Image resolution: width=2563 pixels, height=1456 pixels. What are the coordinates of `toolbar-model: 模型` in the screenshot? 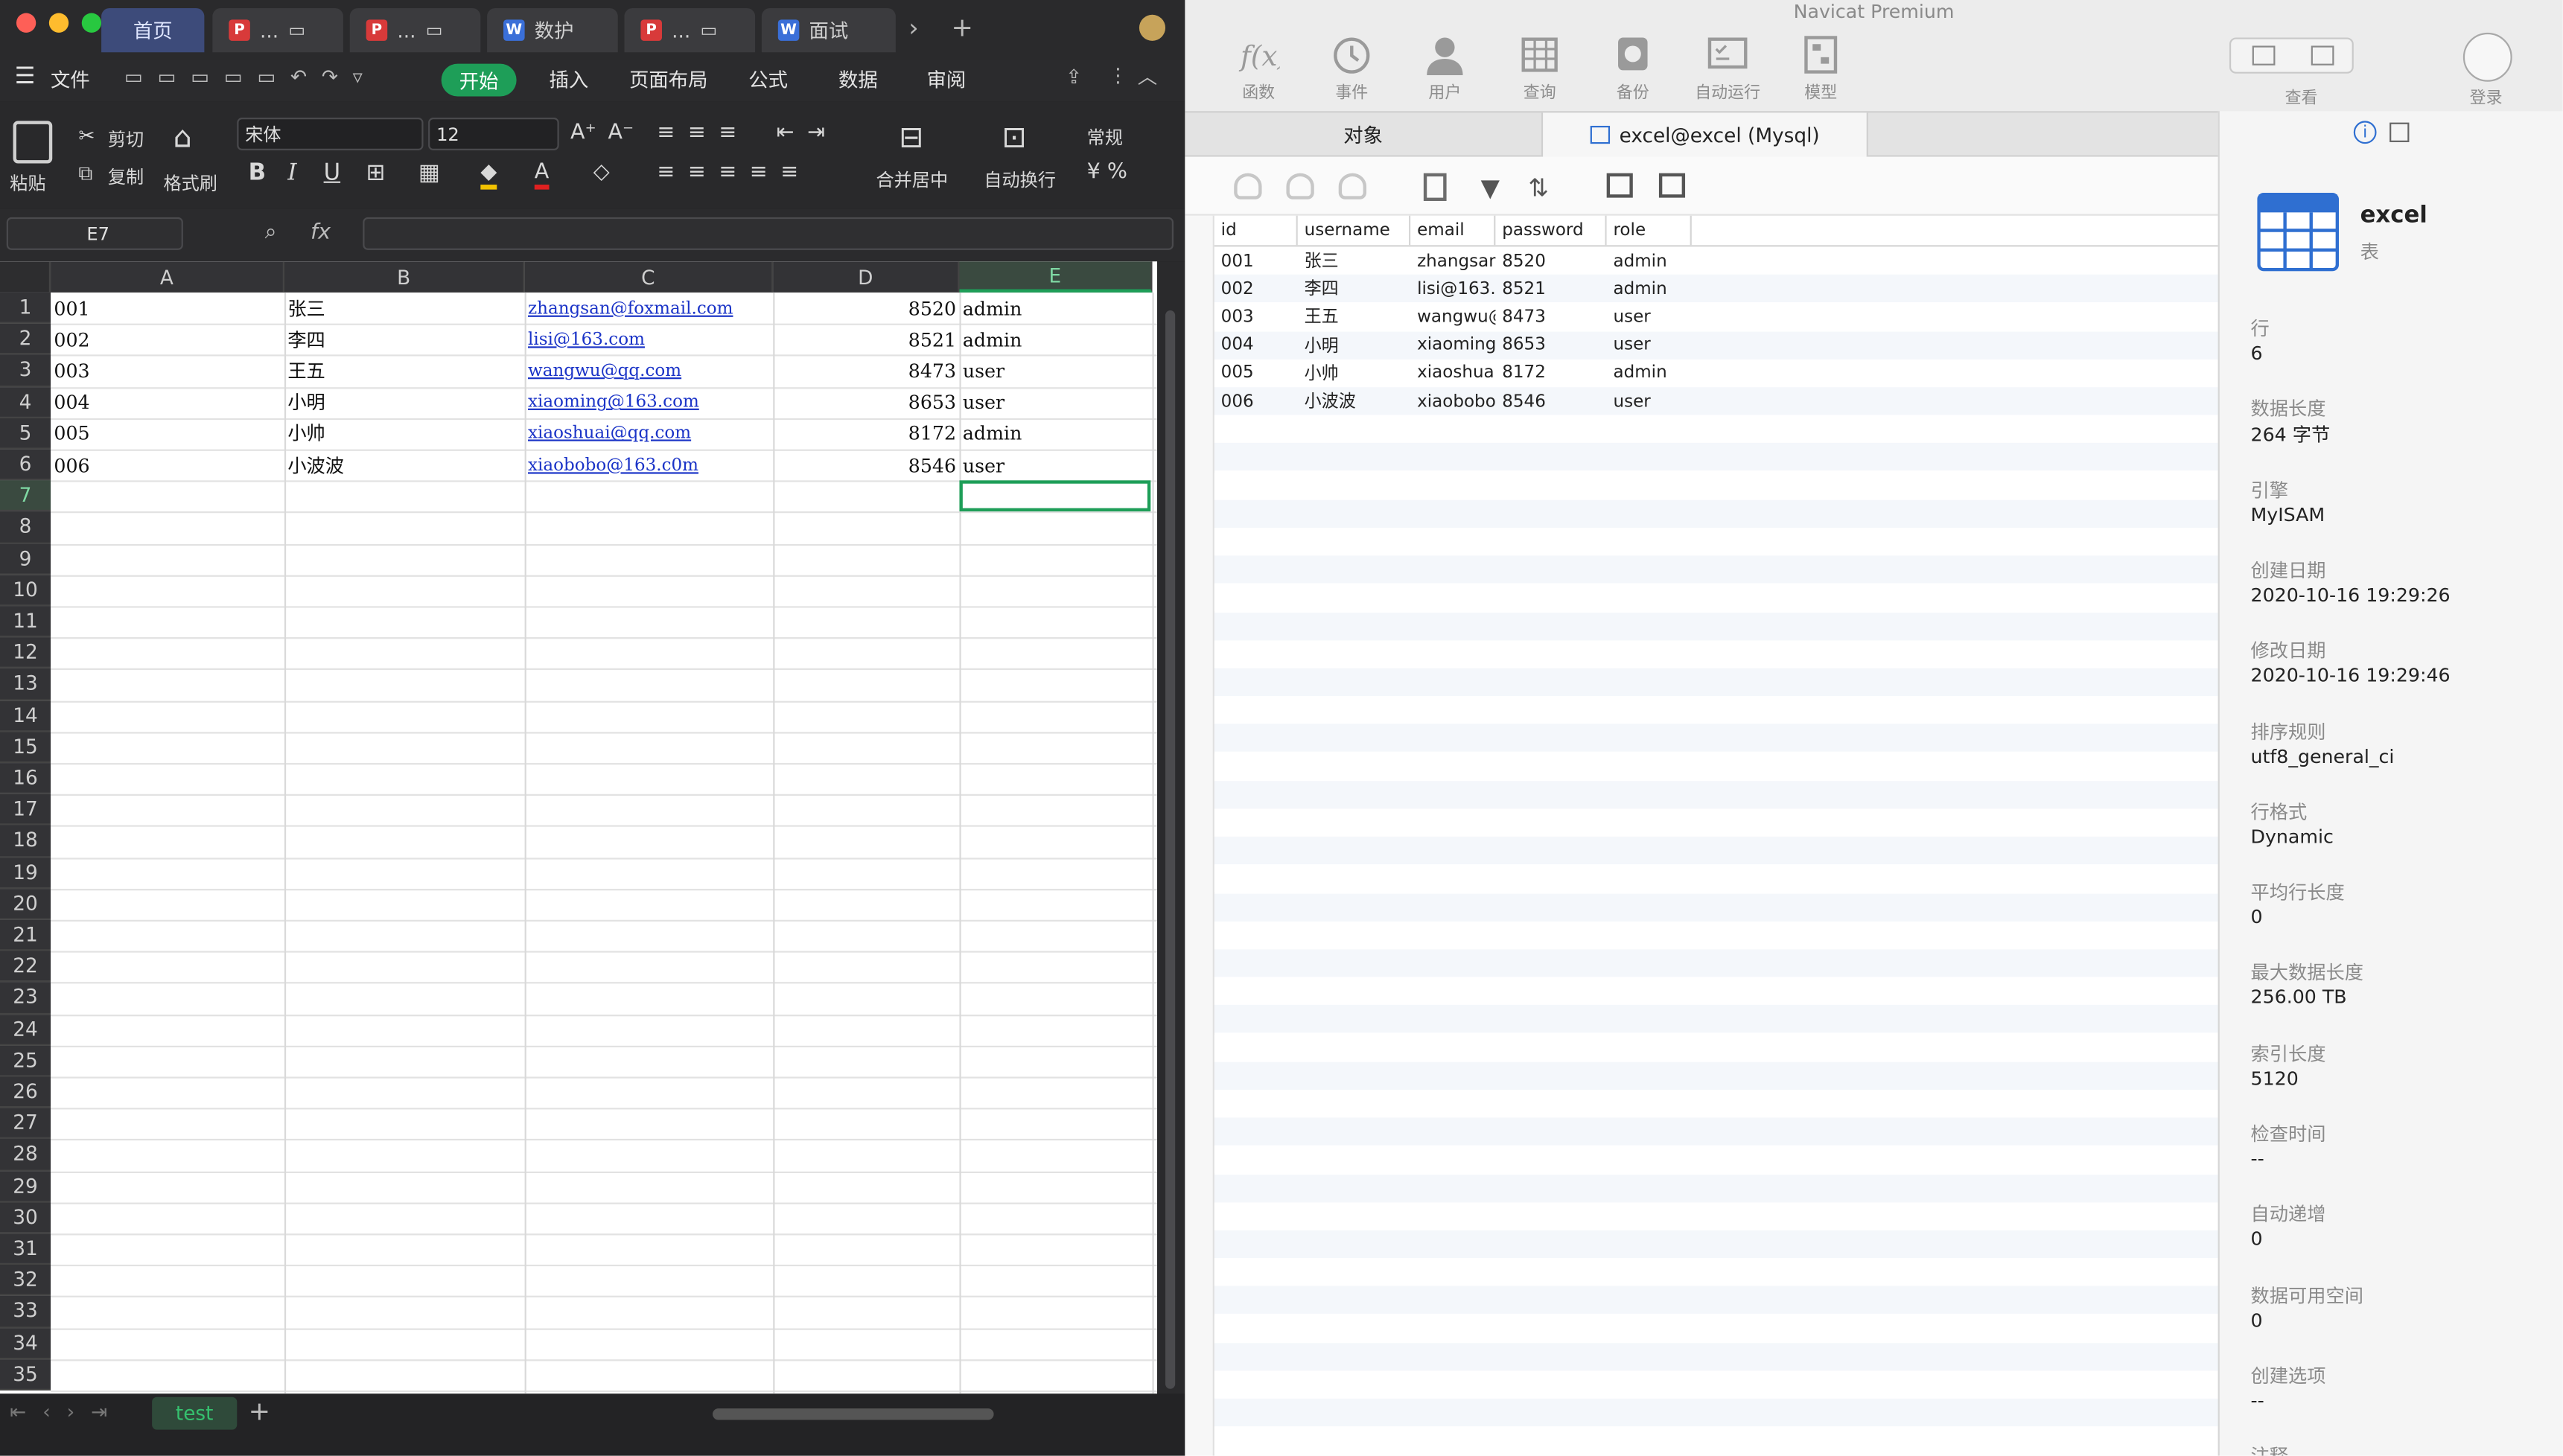 It's located at (1821, 68).